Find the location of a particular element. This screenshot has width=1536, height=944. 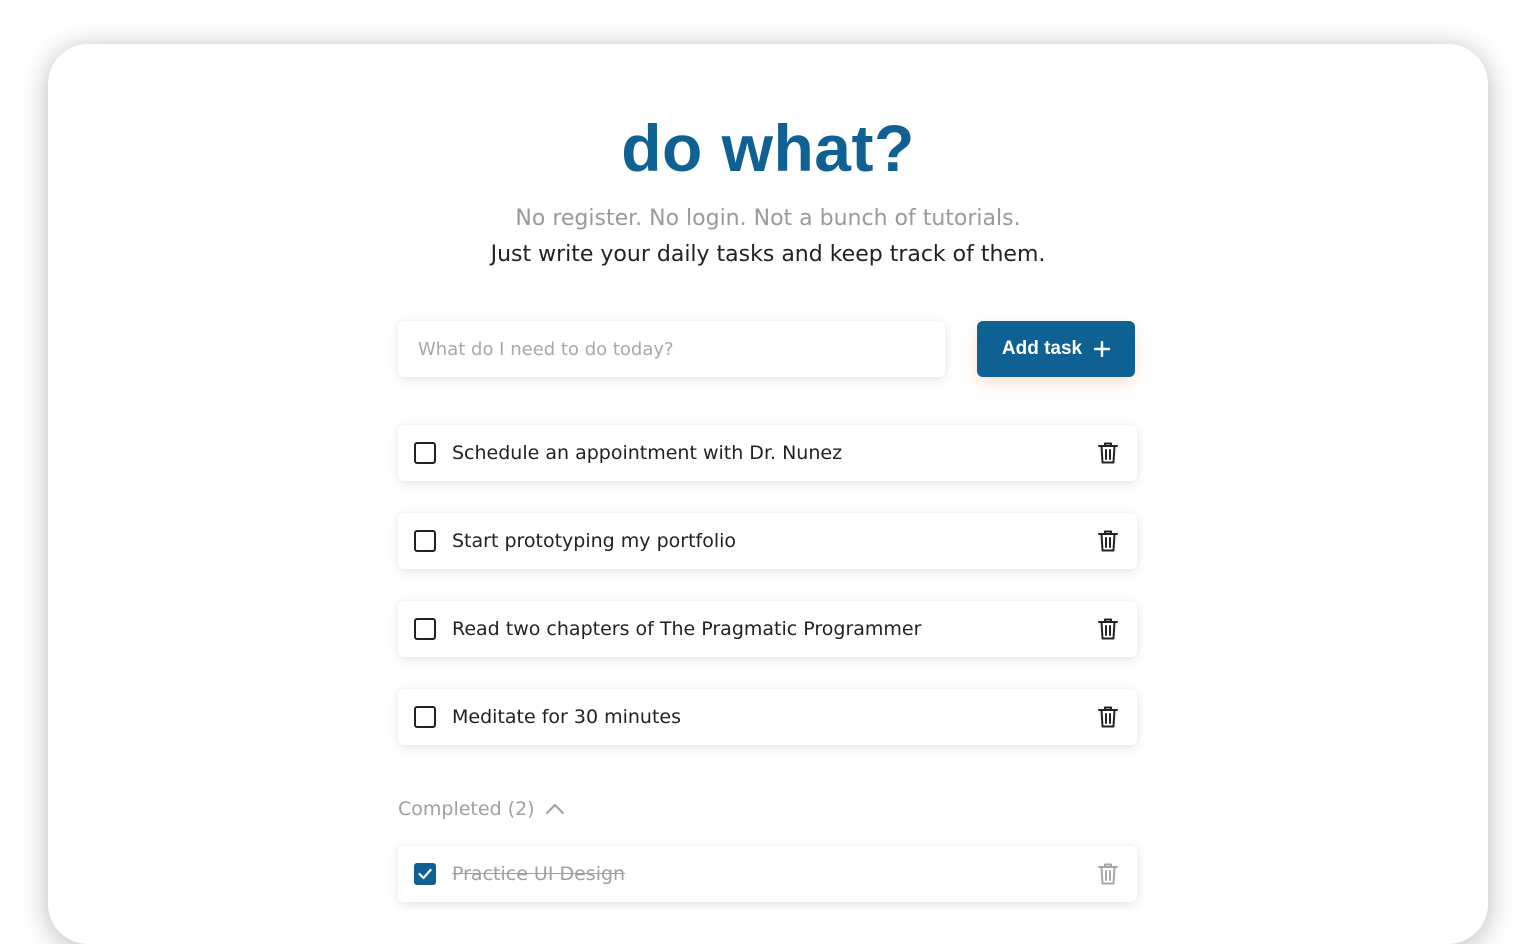

add-task-button: Add task is located at coordinates (1056, 349).